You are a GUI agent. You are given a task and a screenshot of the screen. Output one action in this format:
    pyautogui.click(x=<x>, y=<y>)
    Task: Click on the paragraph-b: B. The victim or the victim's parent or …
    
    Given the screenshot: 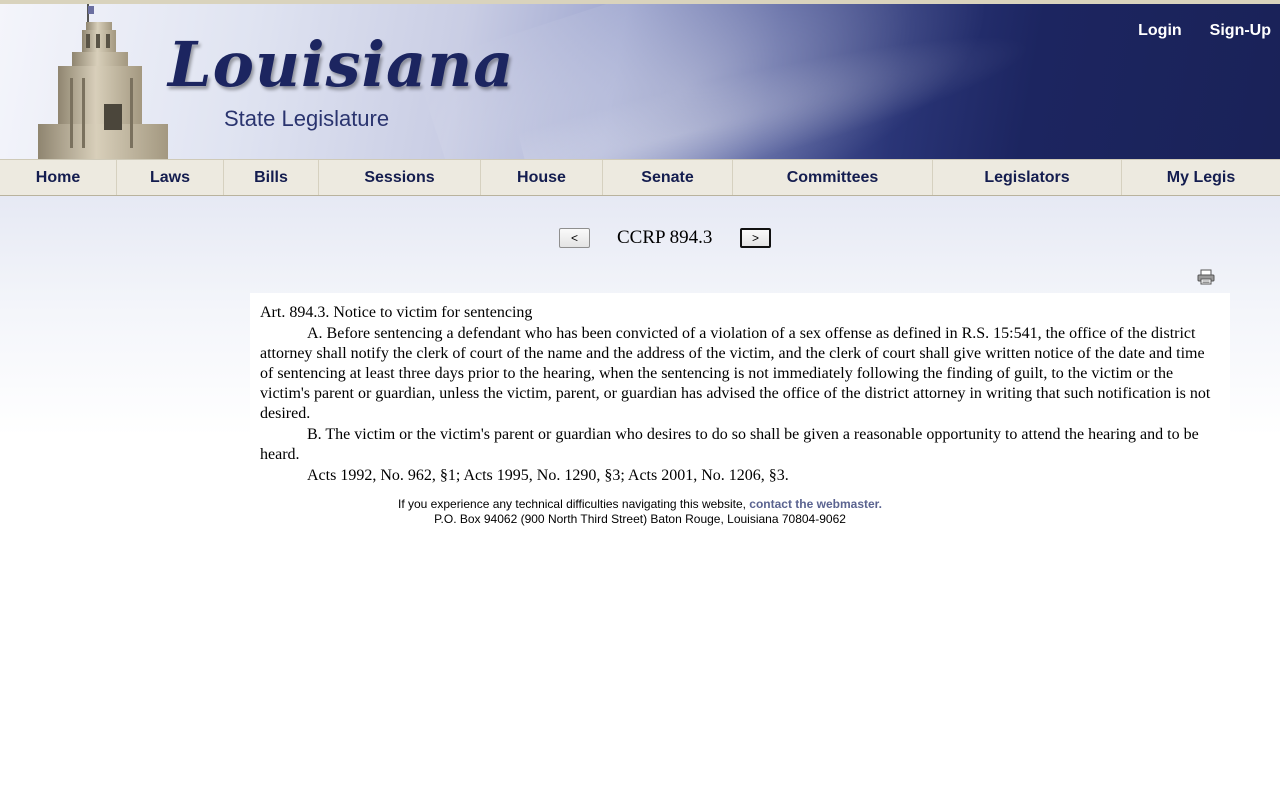 What is the action you would take?
    pyautogui.click(x=729, y=444)
    